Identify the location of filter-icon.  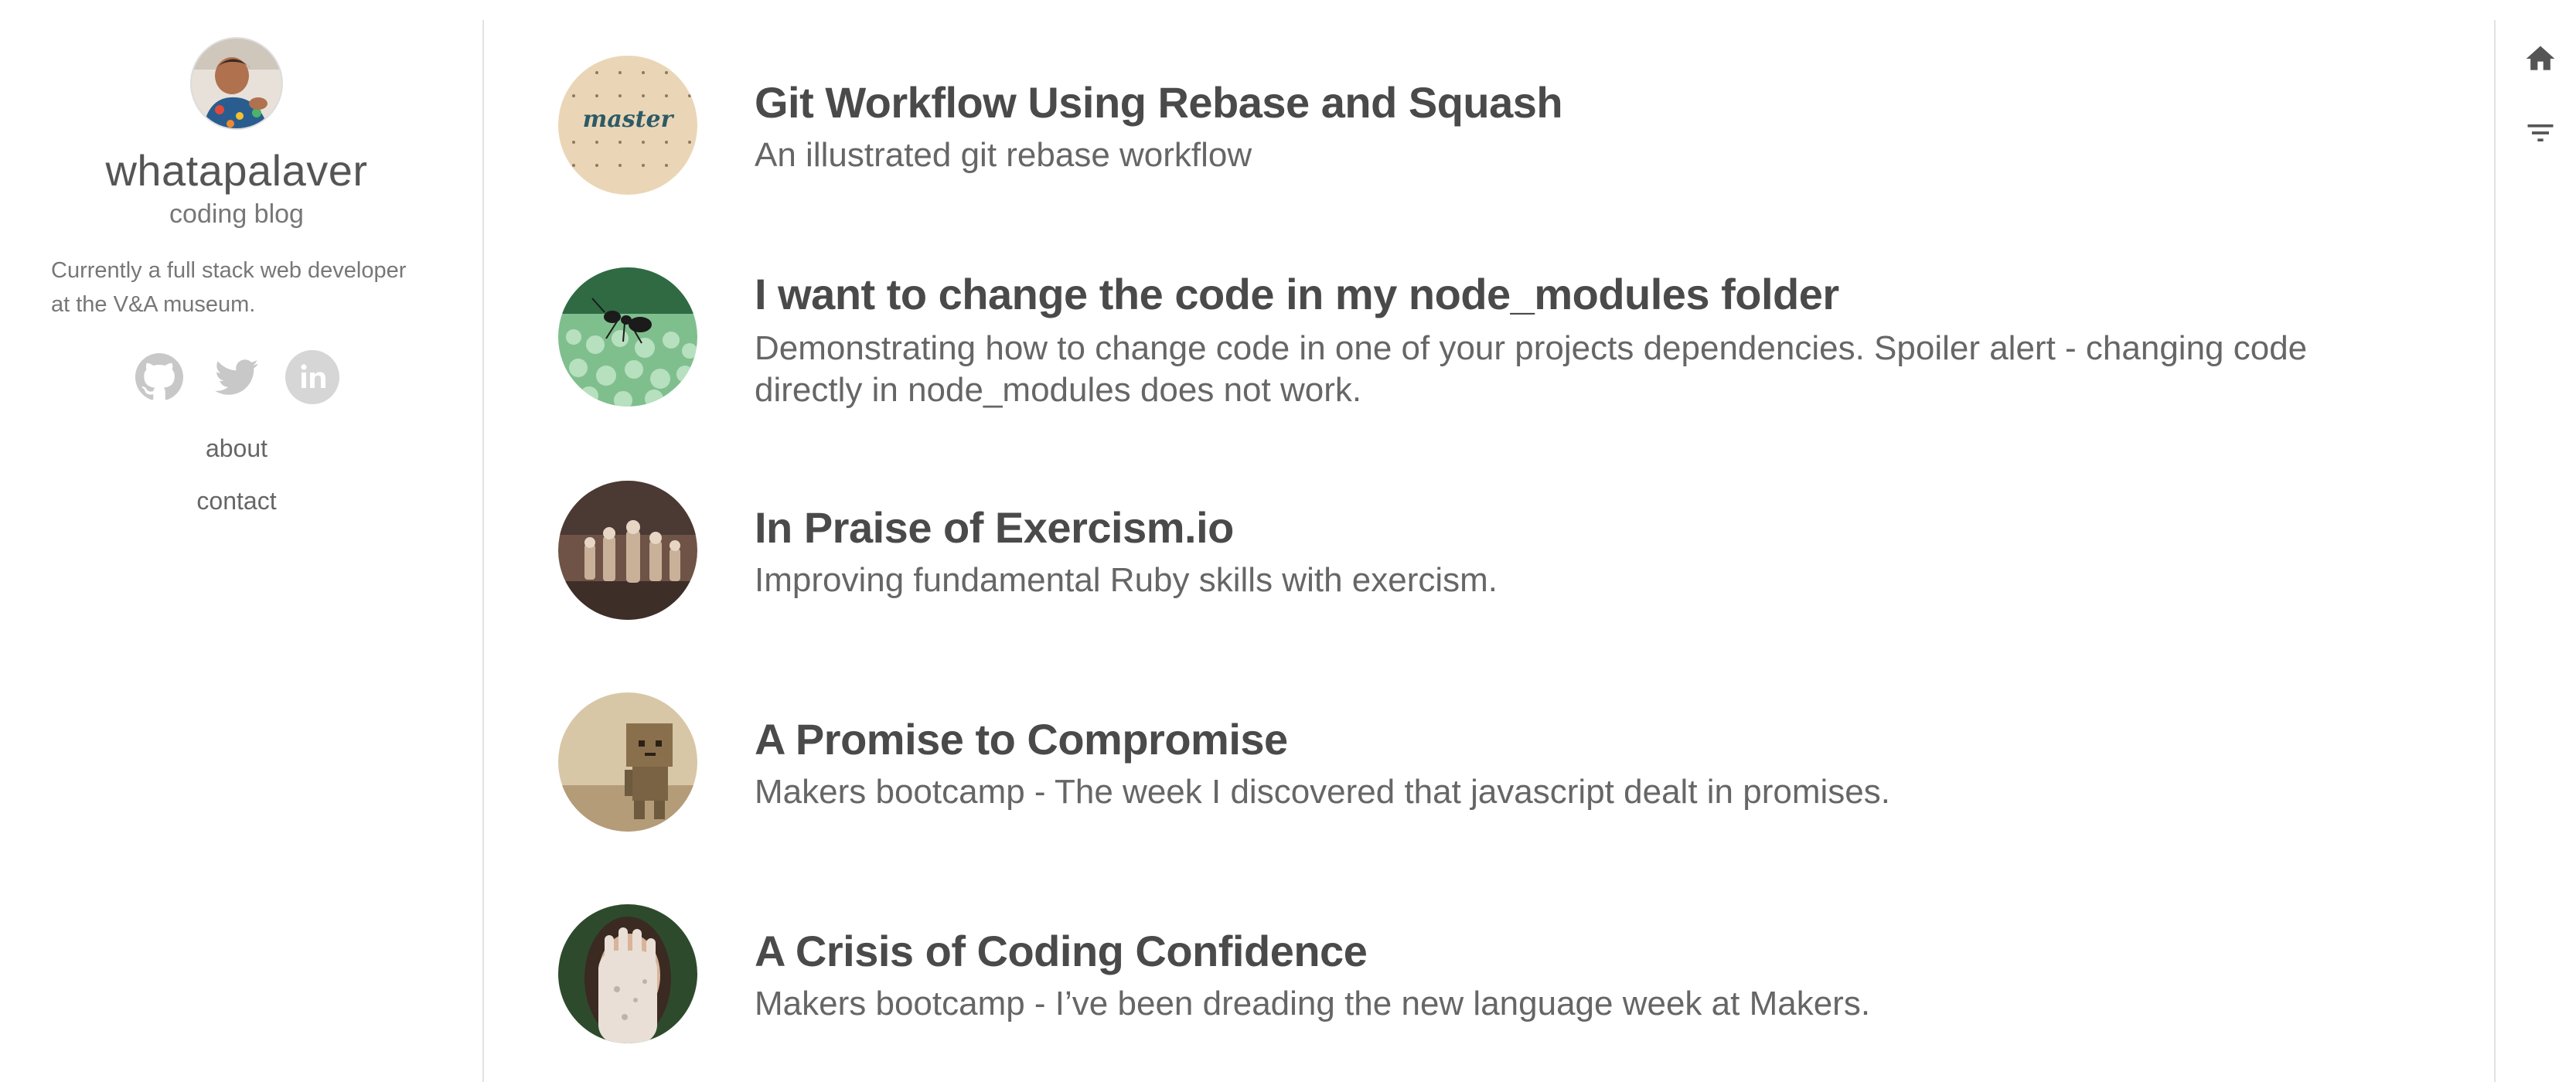
(2540, 132).